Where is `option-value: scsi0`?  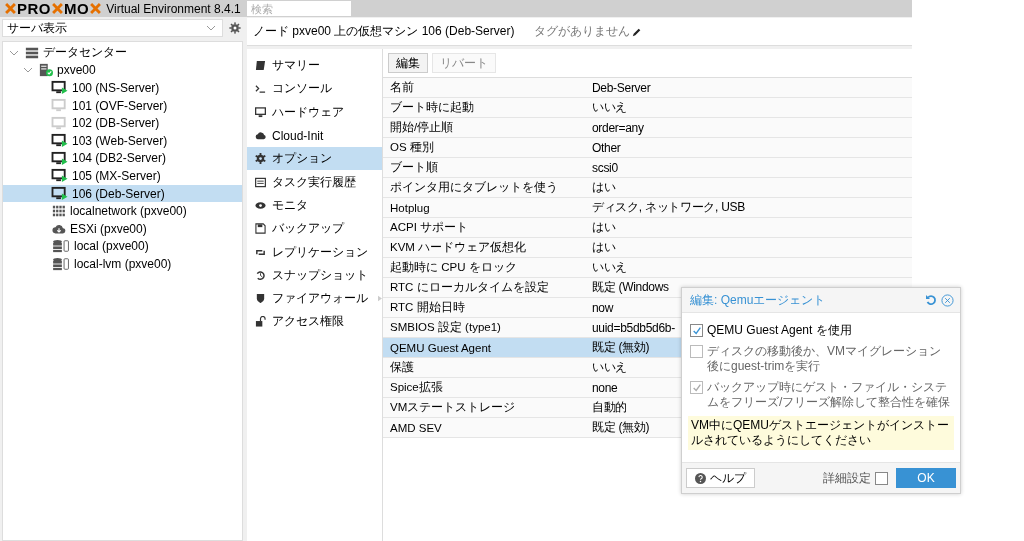 option-value: scsi0 is located at coordinates (605, 167).